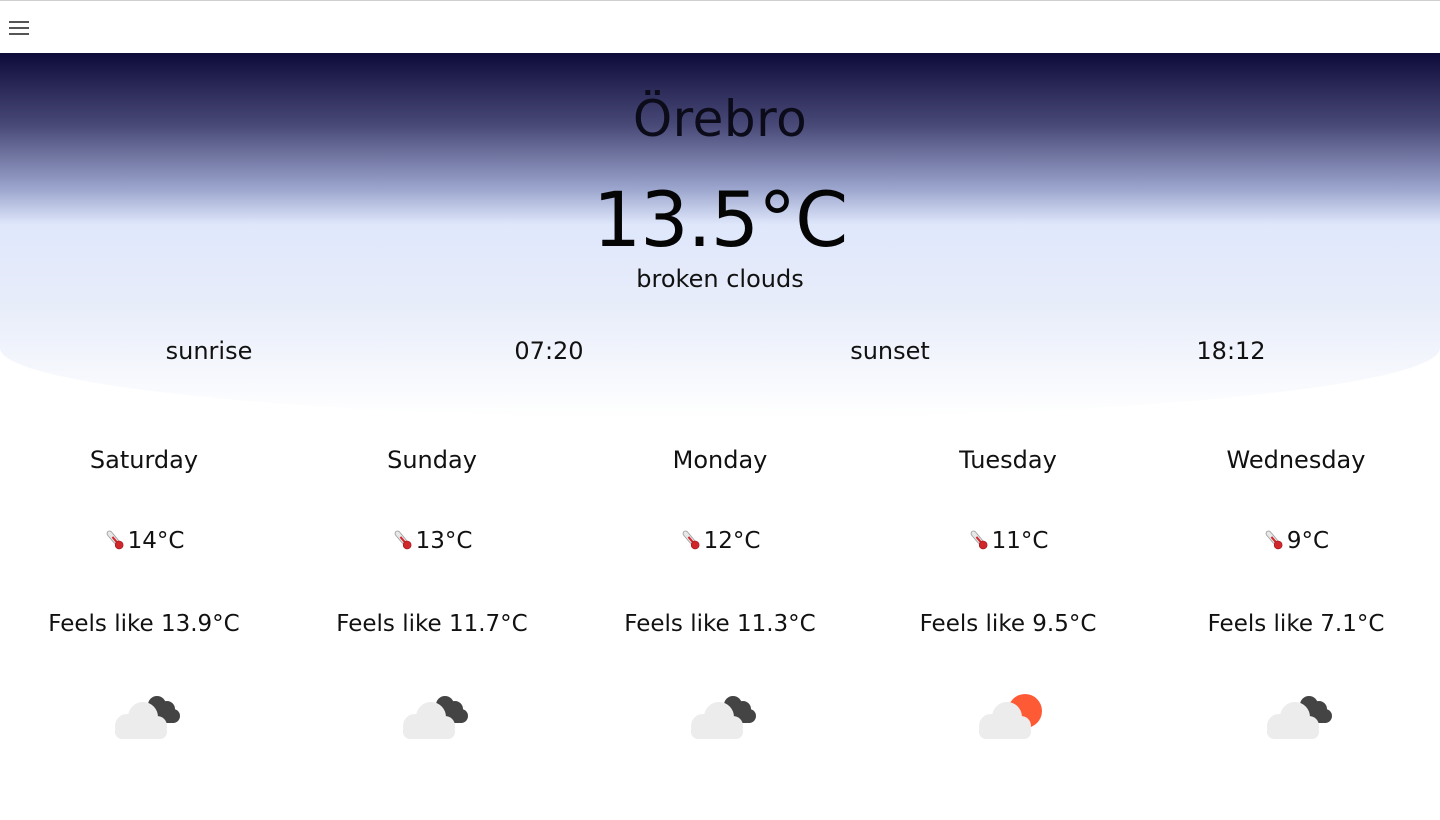 The height and width of the screenshot is (820, 1440). I want to click on forecast-temp: 14°C, so click(144, 541).